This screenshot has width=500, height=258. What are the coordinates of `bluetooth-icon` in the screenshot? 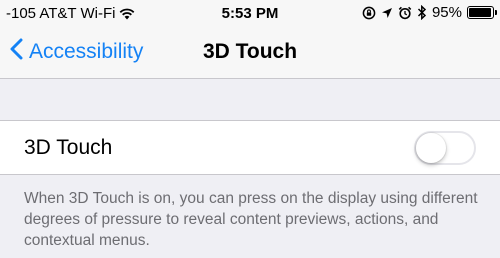 It's located at (422, 12).